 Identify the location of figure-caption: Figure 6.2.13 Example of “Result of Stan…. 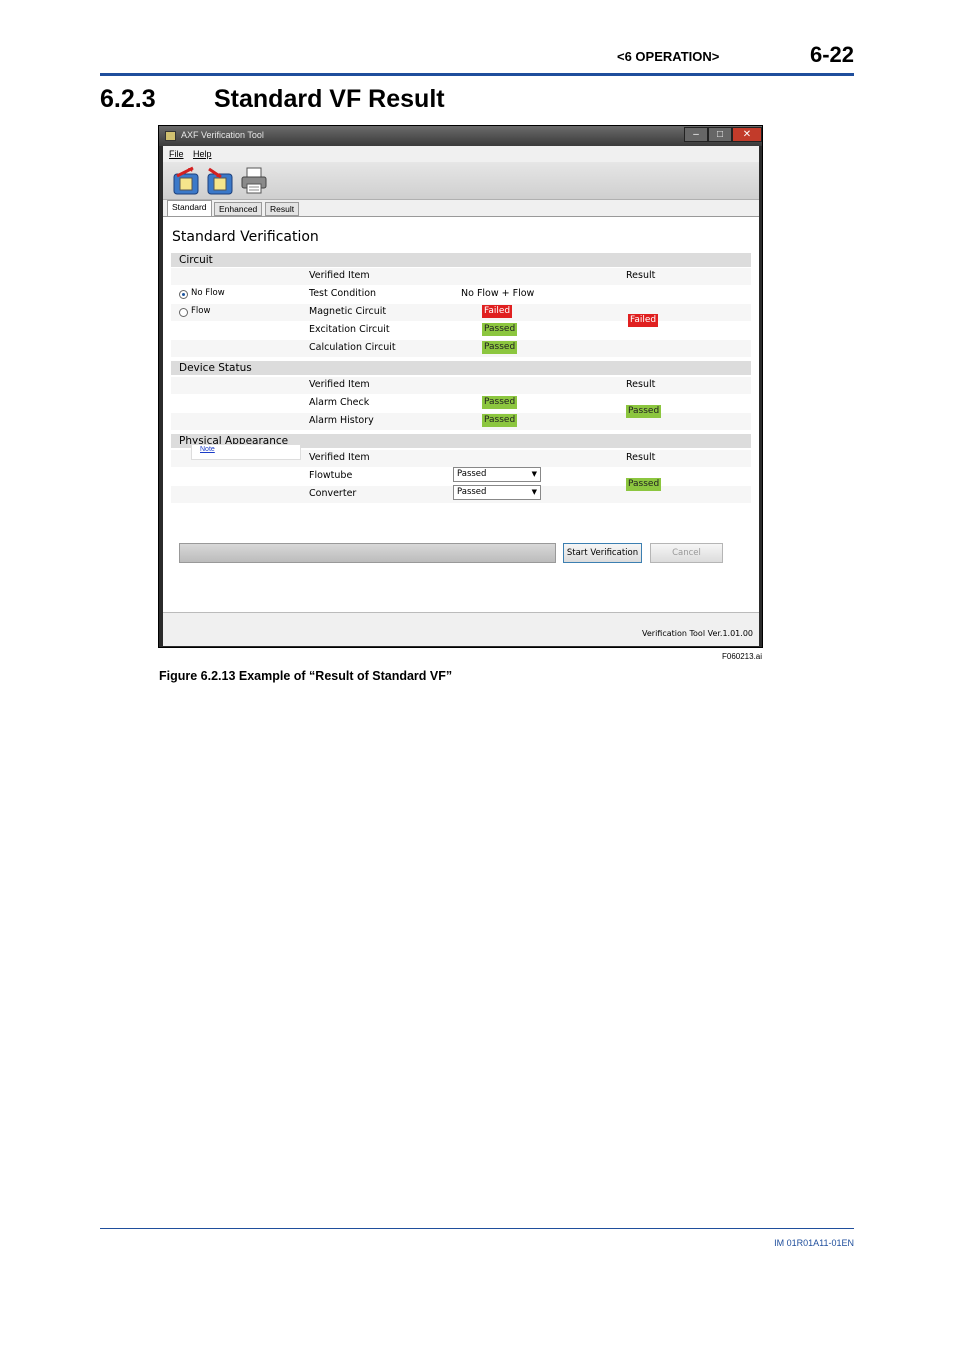
(306, 676).